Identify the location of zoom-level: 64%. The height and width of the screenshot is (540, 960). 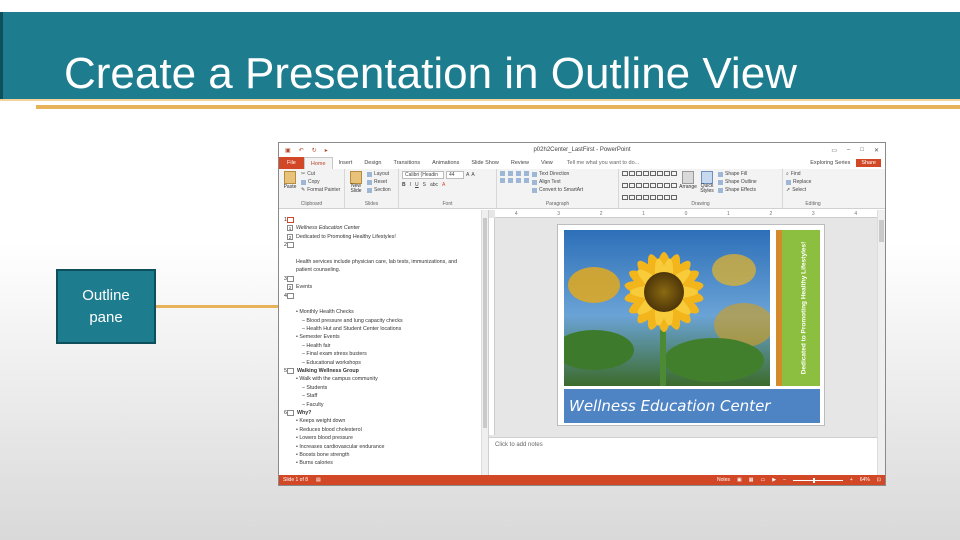
(865, 480).